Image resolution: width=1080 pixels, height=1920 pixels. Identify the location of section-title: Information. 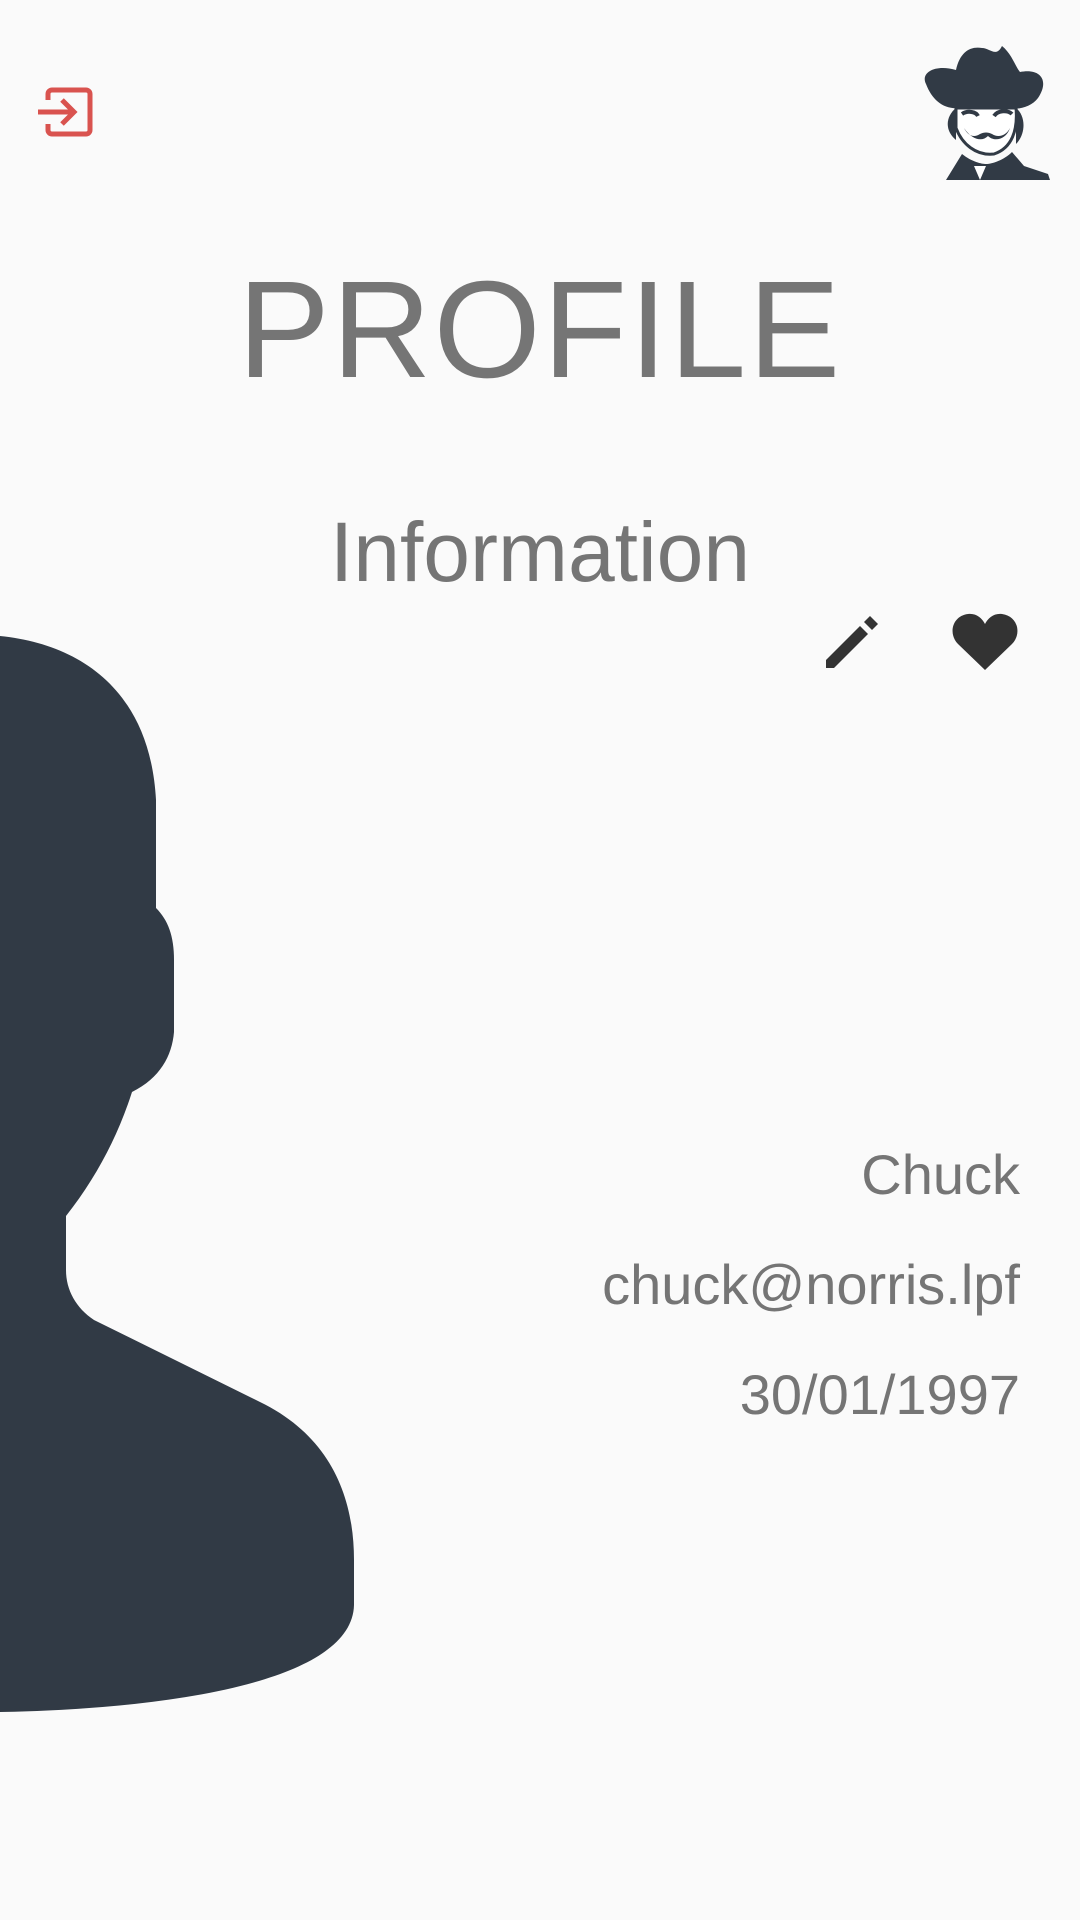
(540, 552).